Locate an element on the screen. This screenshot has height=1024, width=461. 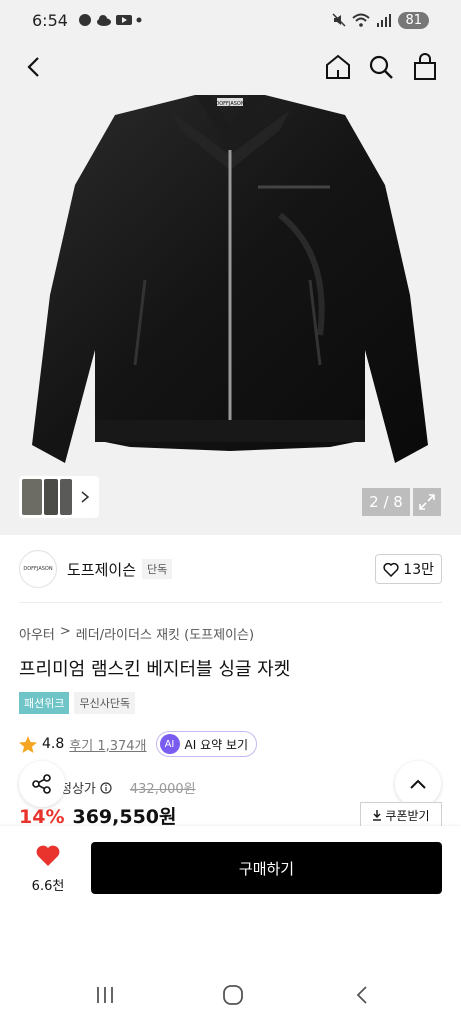
cart-button is located at coordinates (425, 67).